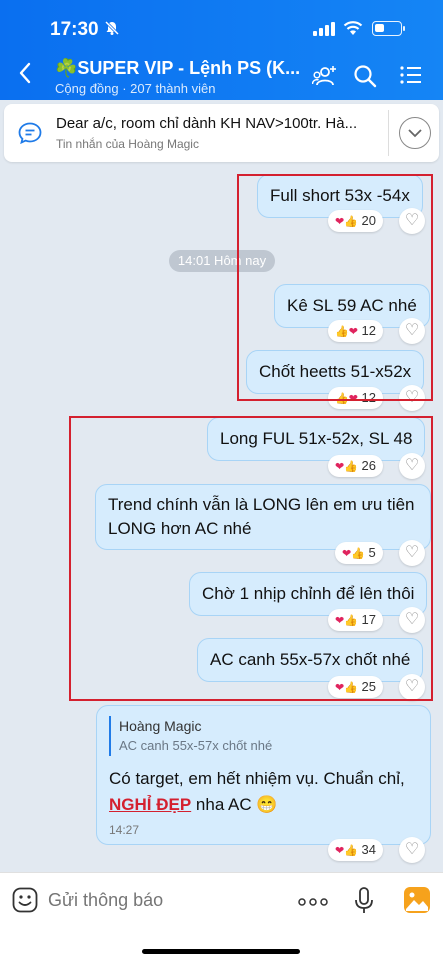  Describe the element at coordinates (25, 75) in the screenshot. I see `back-icon` at that location.